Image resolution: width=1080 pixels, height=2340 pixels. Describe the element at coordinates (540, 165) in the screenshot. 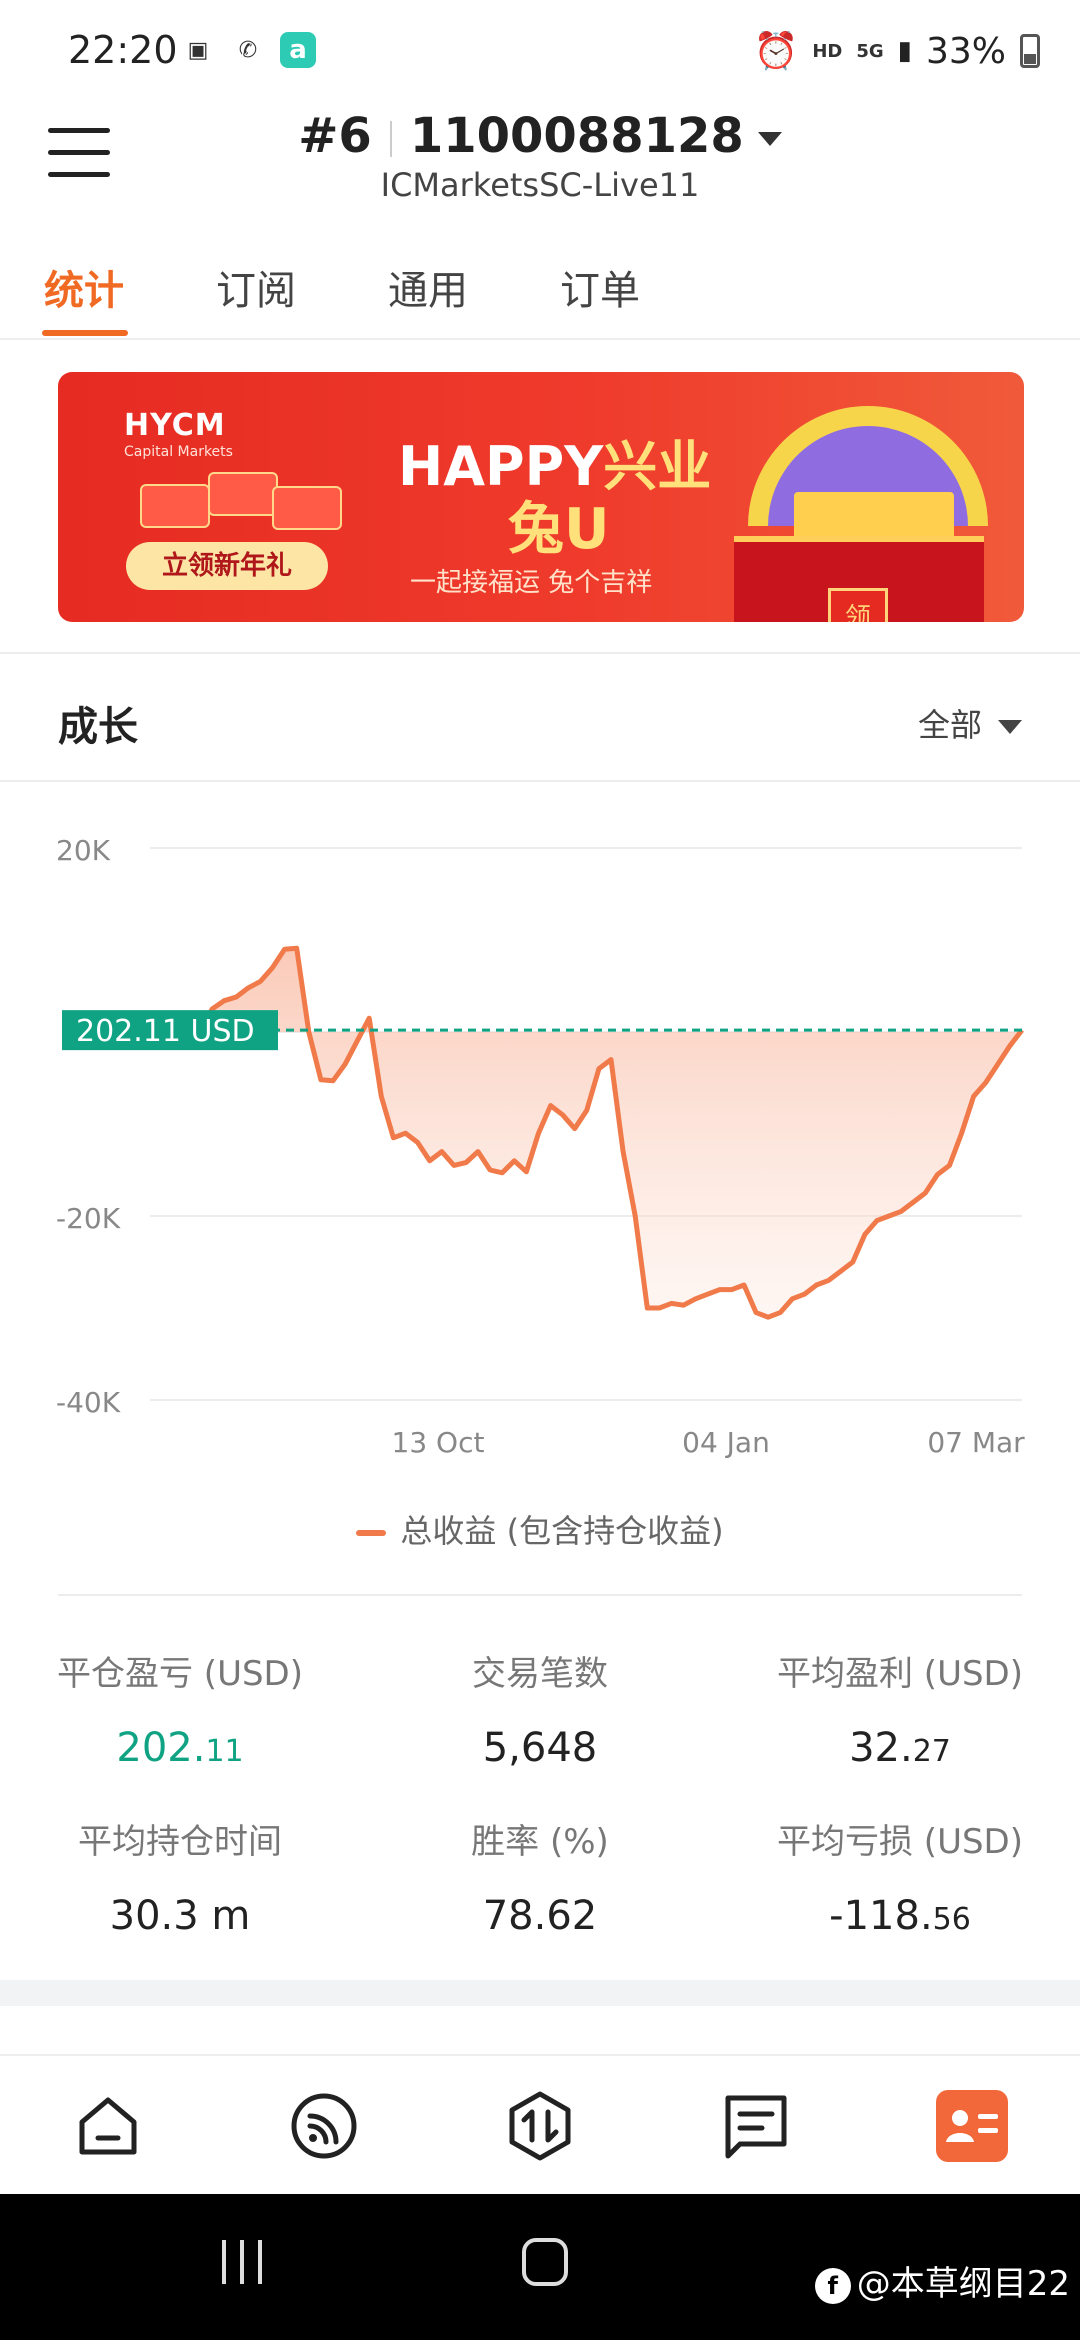

I see `app-header: #6 1100088128 ICMarketsSC-Live11` at that location.